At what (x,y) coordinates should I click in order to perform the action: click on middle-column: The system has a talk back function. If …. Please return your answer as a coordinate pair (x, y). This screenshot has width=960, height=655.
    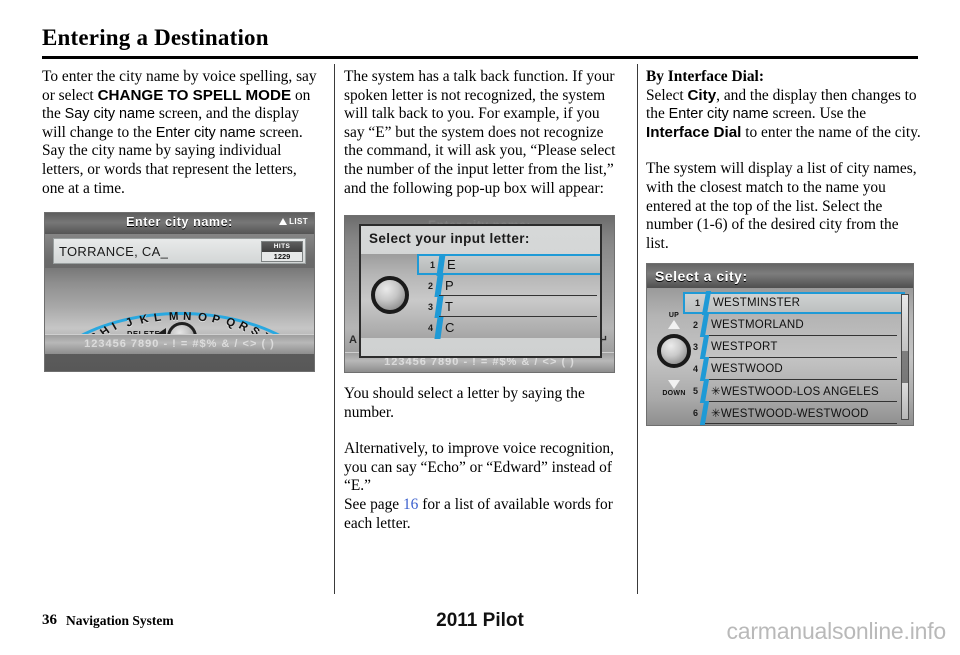
    Looking at the image, I should click on (483, 133).